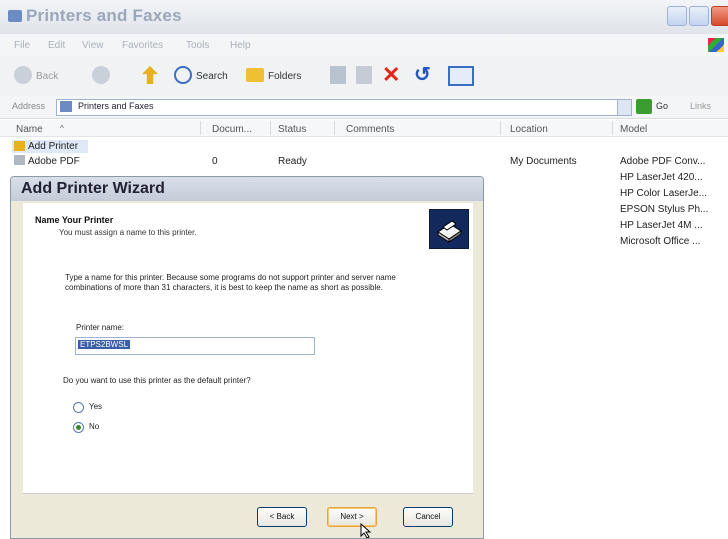 The image size is (728, 539). I want to click on folders-icon, so click(255, 75).